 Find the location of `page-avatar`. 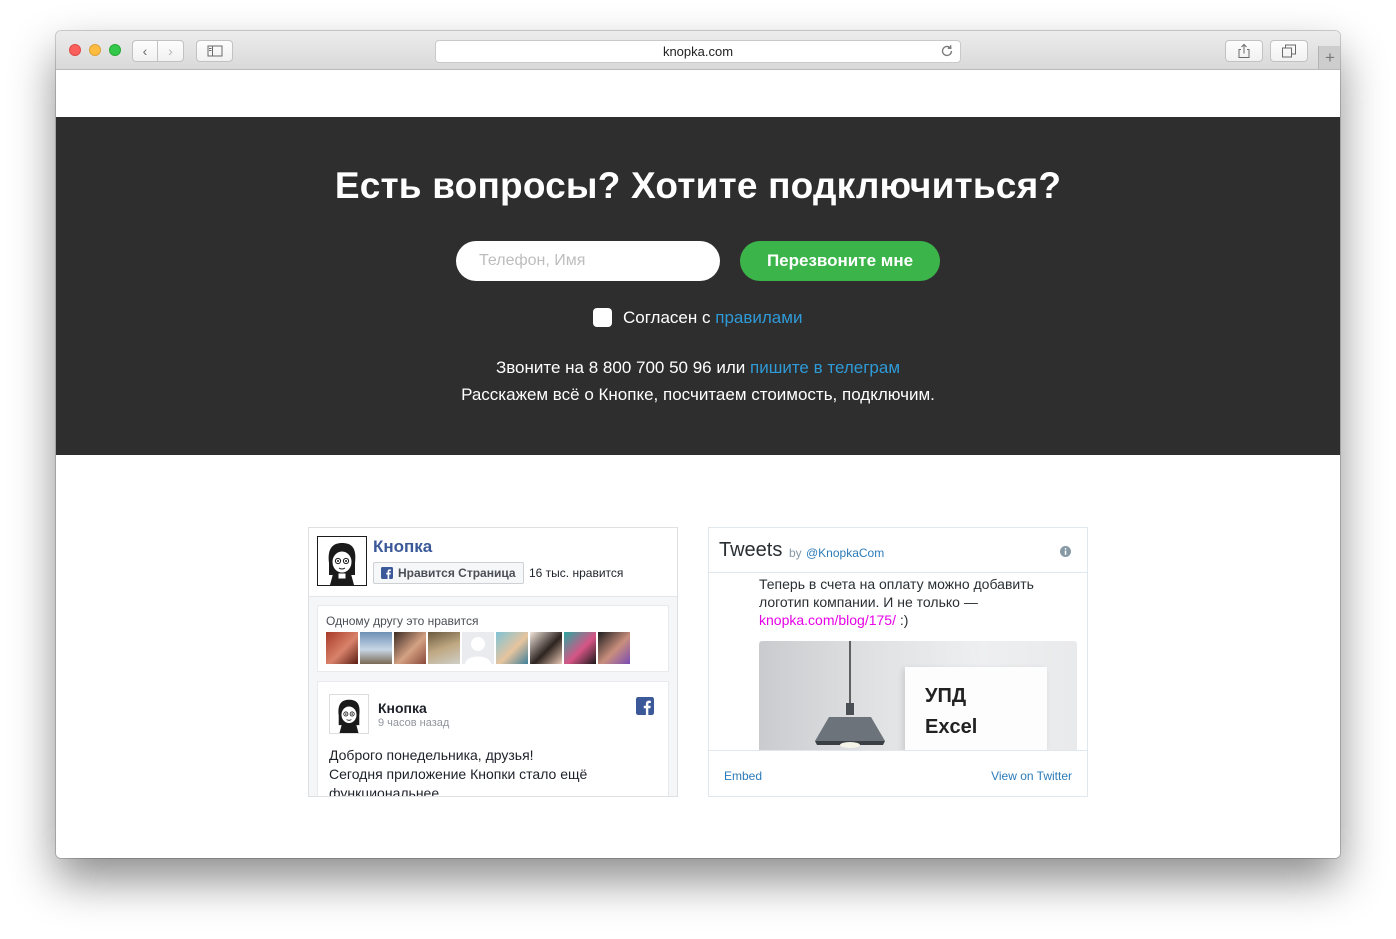

page-avatar is located at coordinates (342, 561).